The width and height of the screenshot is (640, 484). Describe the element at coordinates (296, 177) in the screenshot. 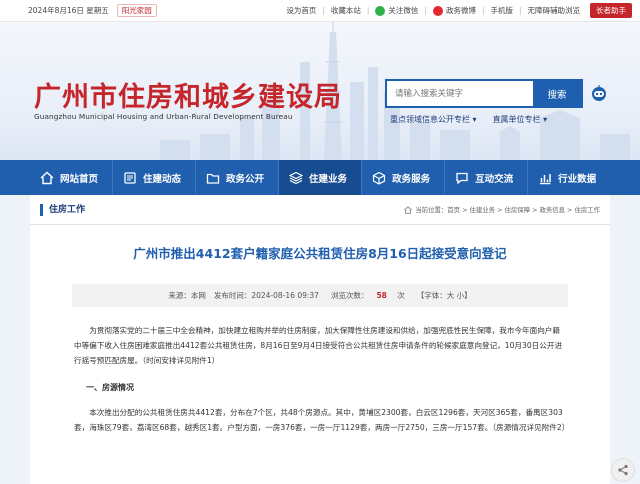

I see `layers-icon` at that location.